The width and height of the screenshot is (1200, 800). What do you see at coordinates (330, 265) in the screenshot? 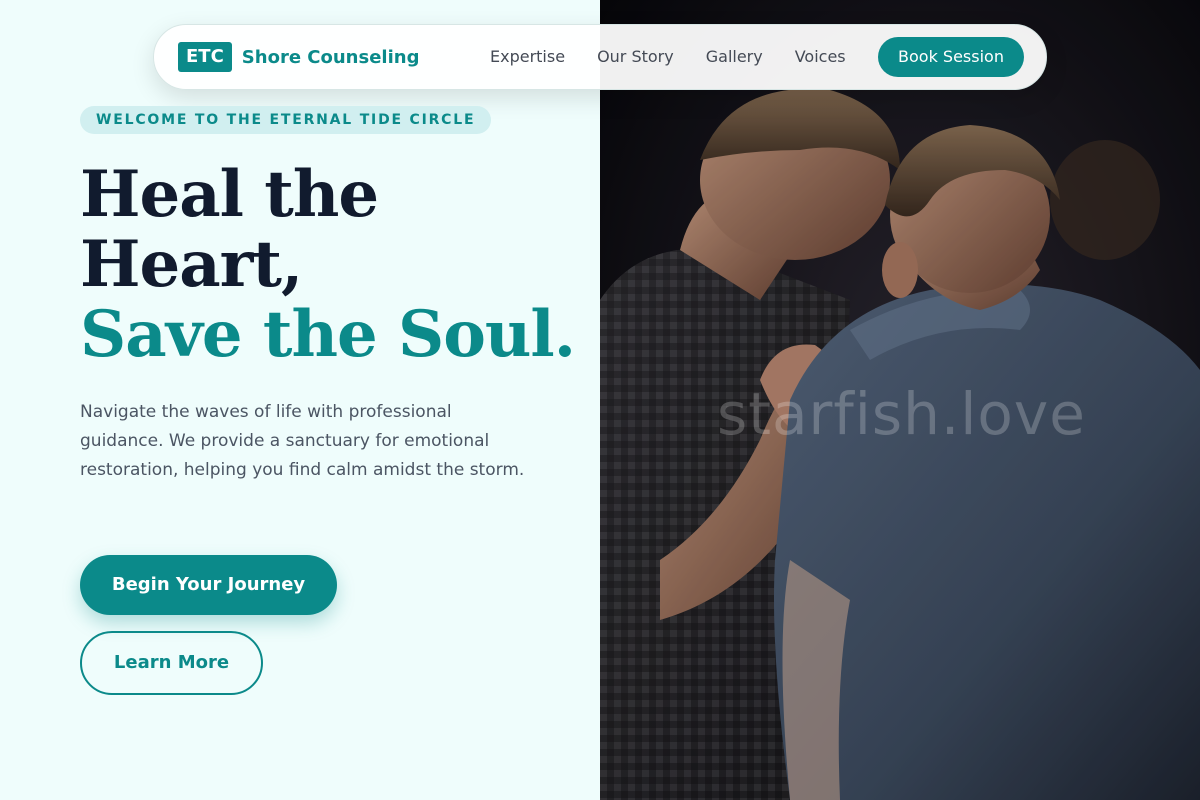
I see `hero-headline: Heal the Heart, Save the Soul.` at bounding box center [330, 265].